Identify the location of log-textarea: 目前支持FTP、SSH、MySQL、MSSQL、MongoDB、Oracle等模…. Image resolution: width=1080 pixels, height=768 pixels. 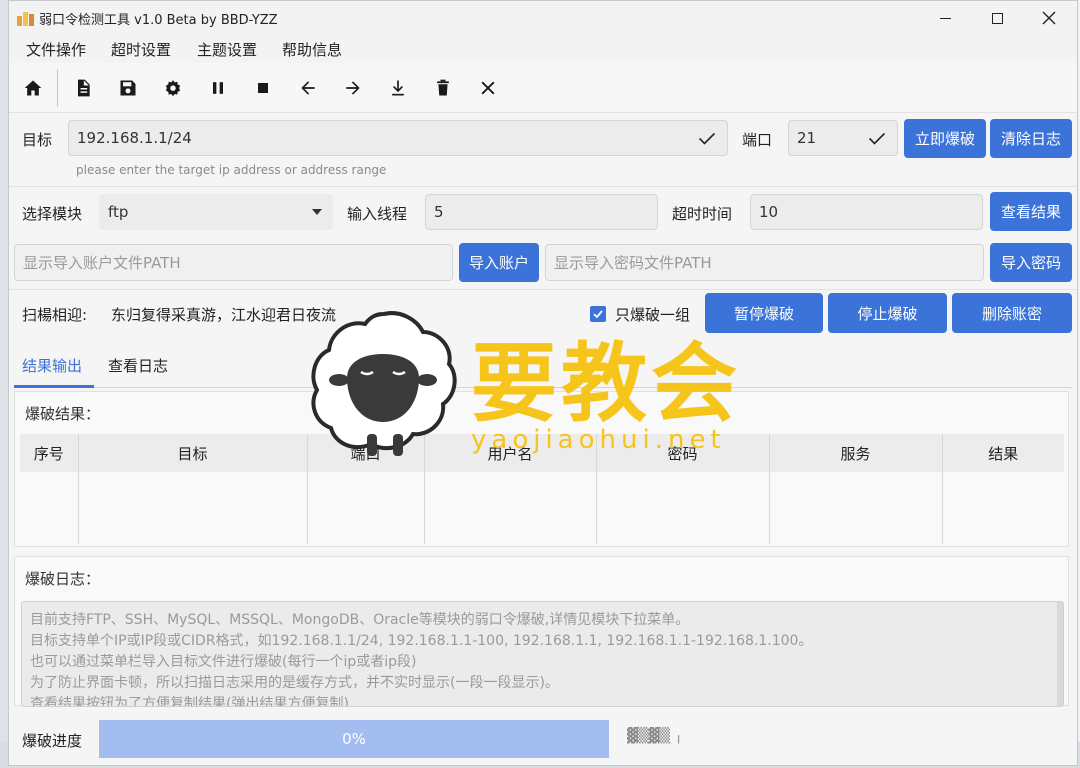
(542, 654).